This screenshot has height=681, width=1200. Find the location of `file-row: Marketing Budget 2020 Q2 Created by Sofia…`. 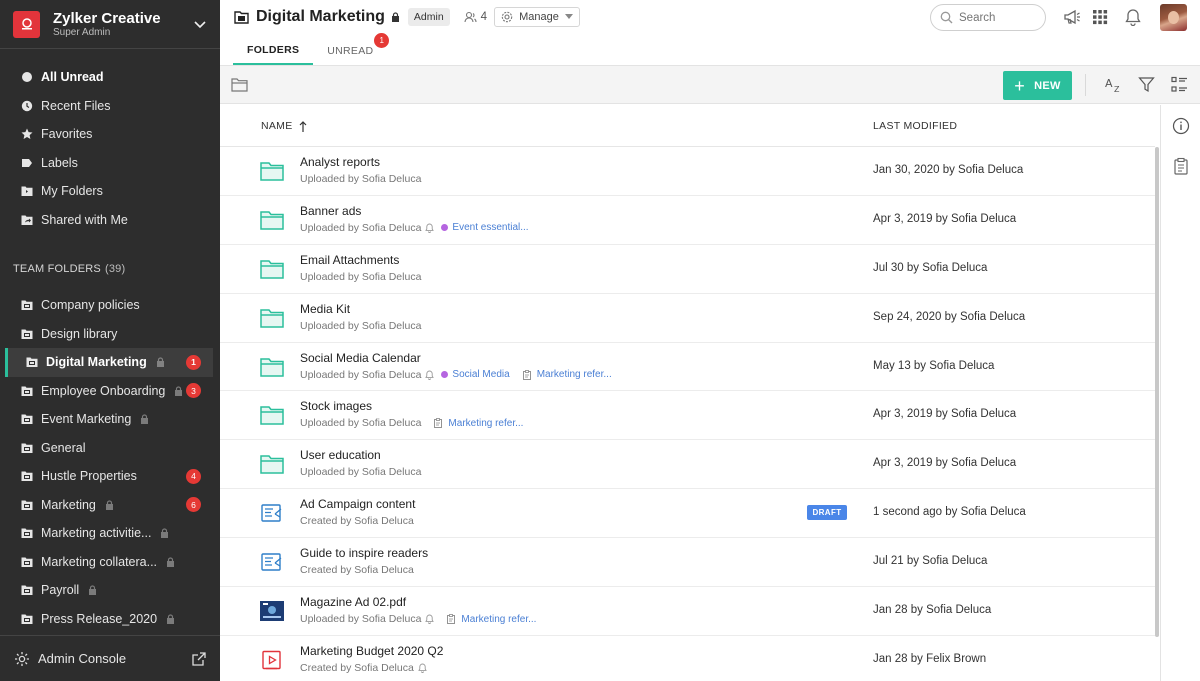

file-row: Marketing Budget 2020 Q2 Created by Sofia… is located at coordinates (687, 658).